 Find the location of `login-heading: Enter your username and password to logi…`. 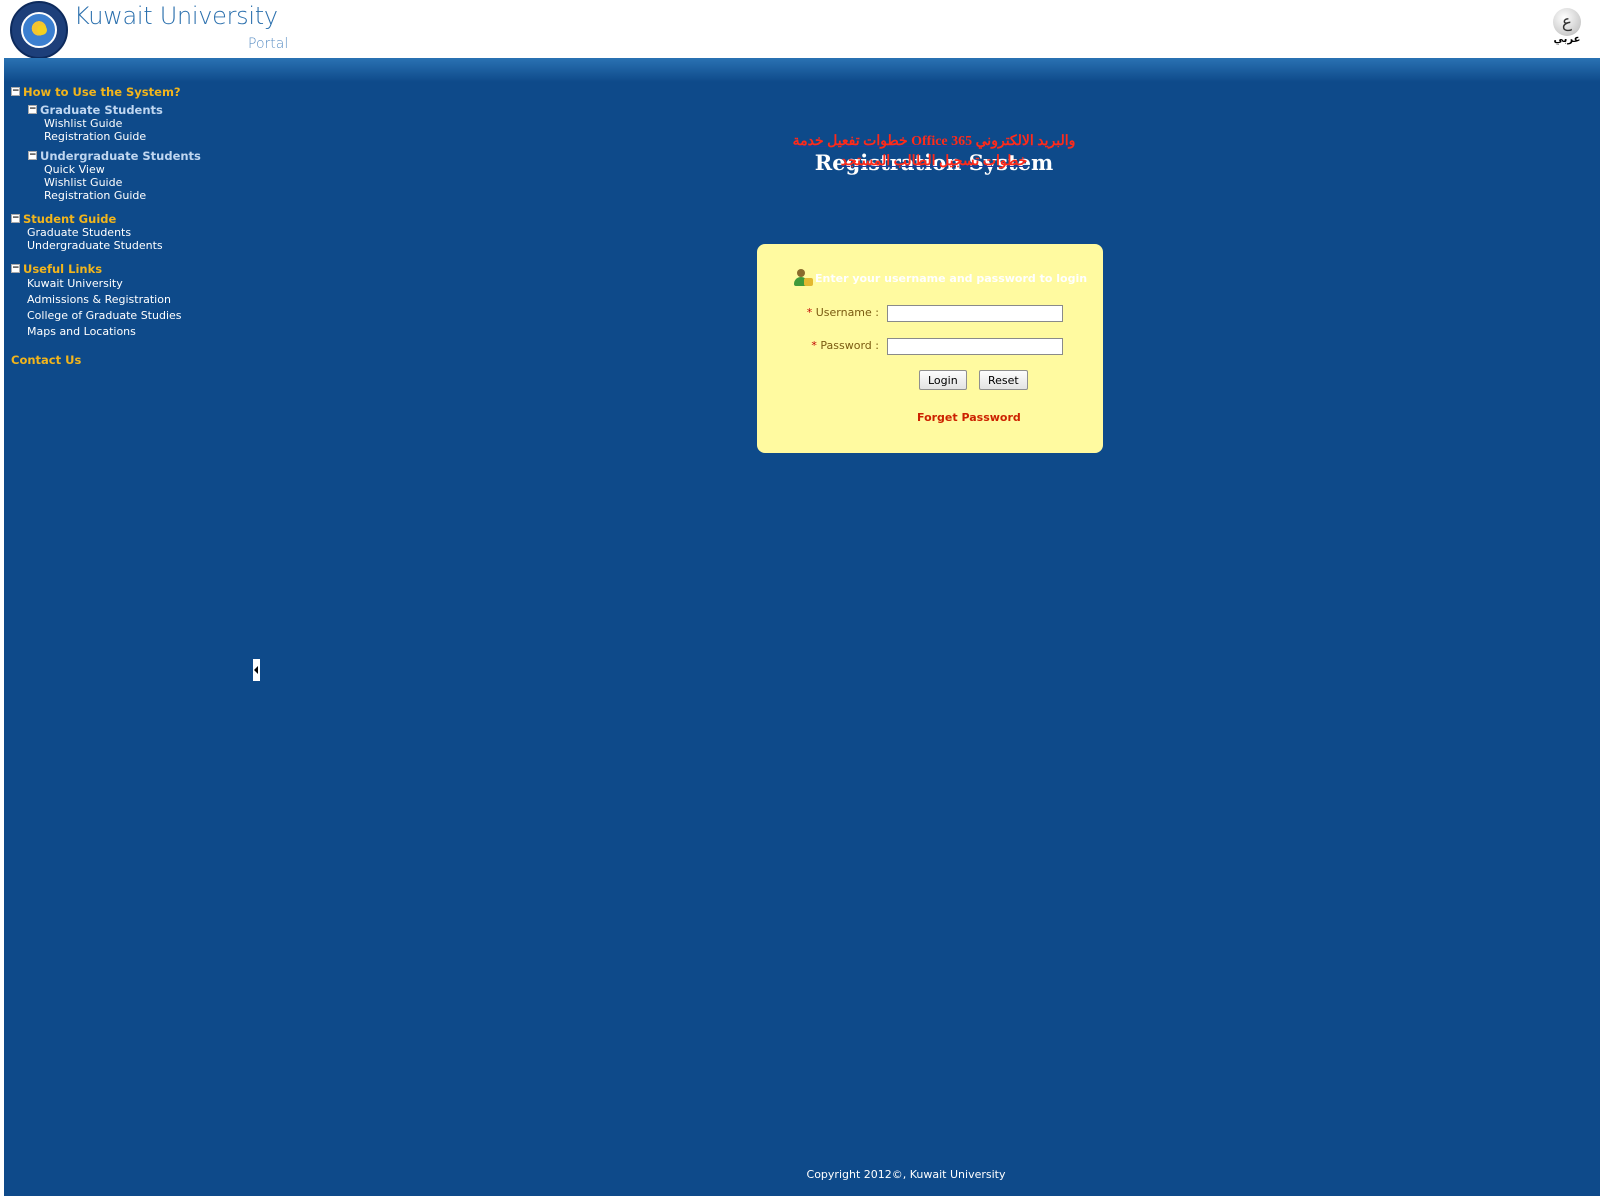

login-heading: Enter your username and password to logi… is located at coordinates (940, 278).